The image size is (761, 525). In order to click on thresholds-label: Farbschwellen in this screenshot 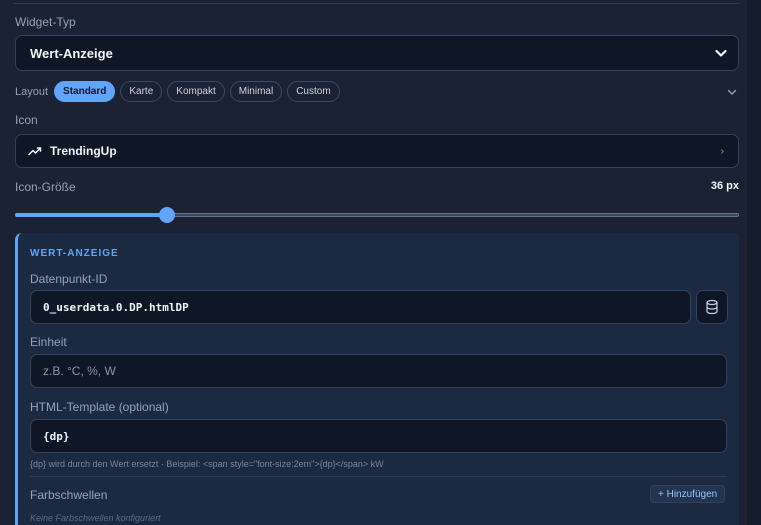, I will do `click(69, 495)`.